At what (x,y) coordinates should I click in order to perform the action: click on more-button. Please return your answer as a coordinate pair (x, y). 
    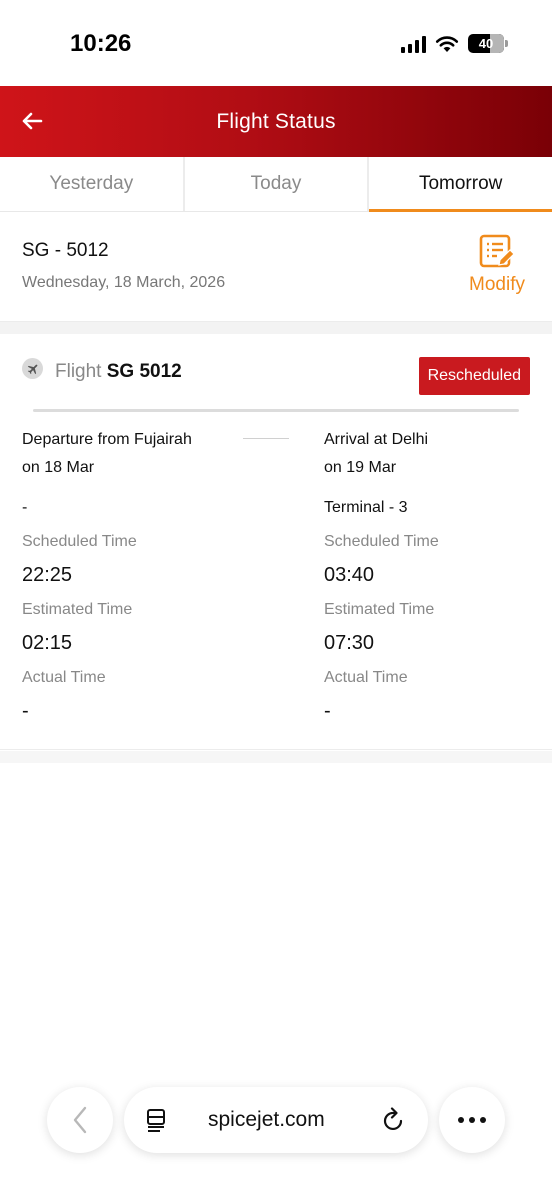
    Looking at the image, I should click on (472, 1120).